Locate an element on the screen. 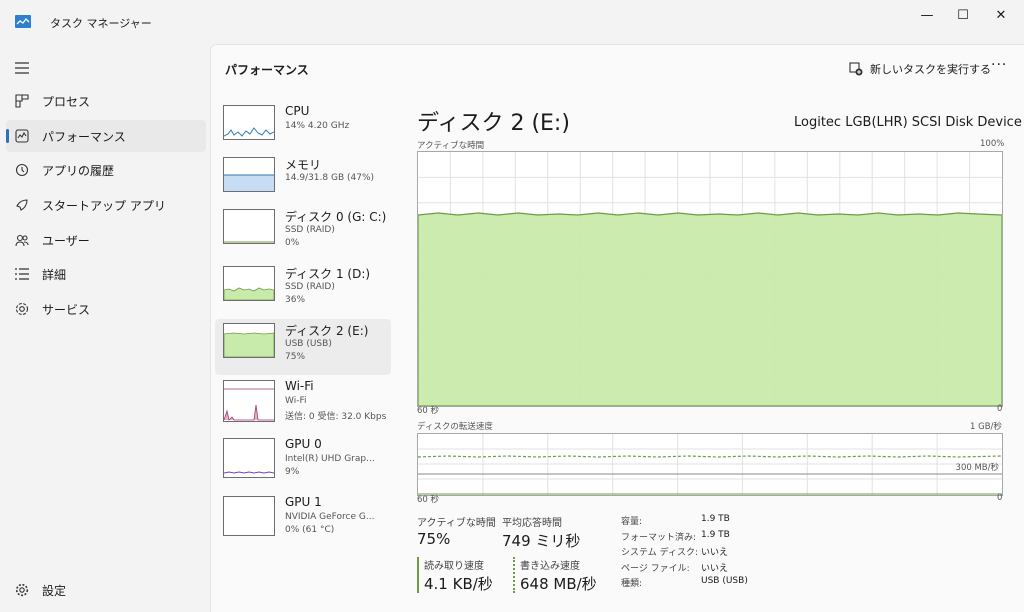 The height and width of the screenshot is (612, 1024). sidebar-item-performance: パフォーマンス is located at coordinates (106, 136).